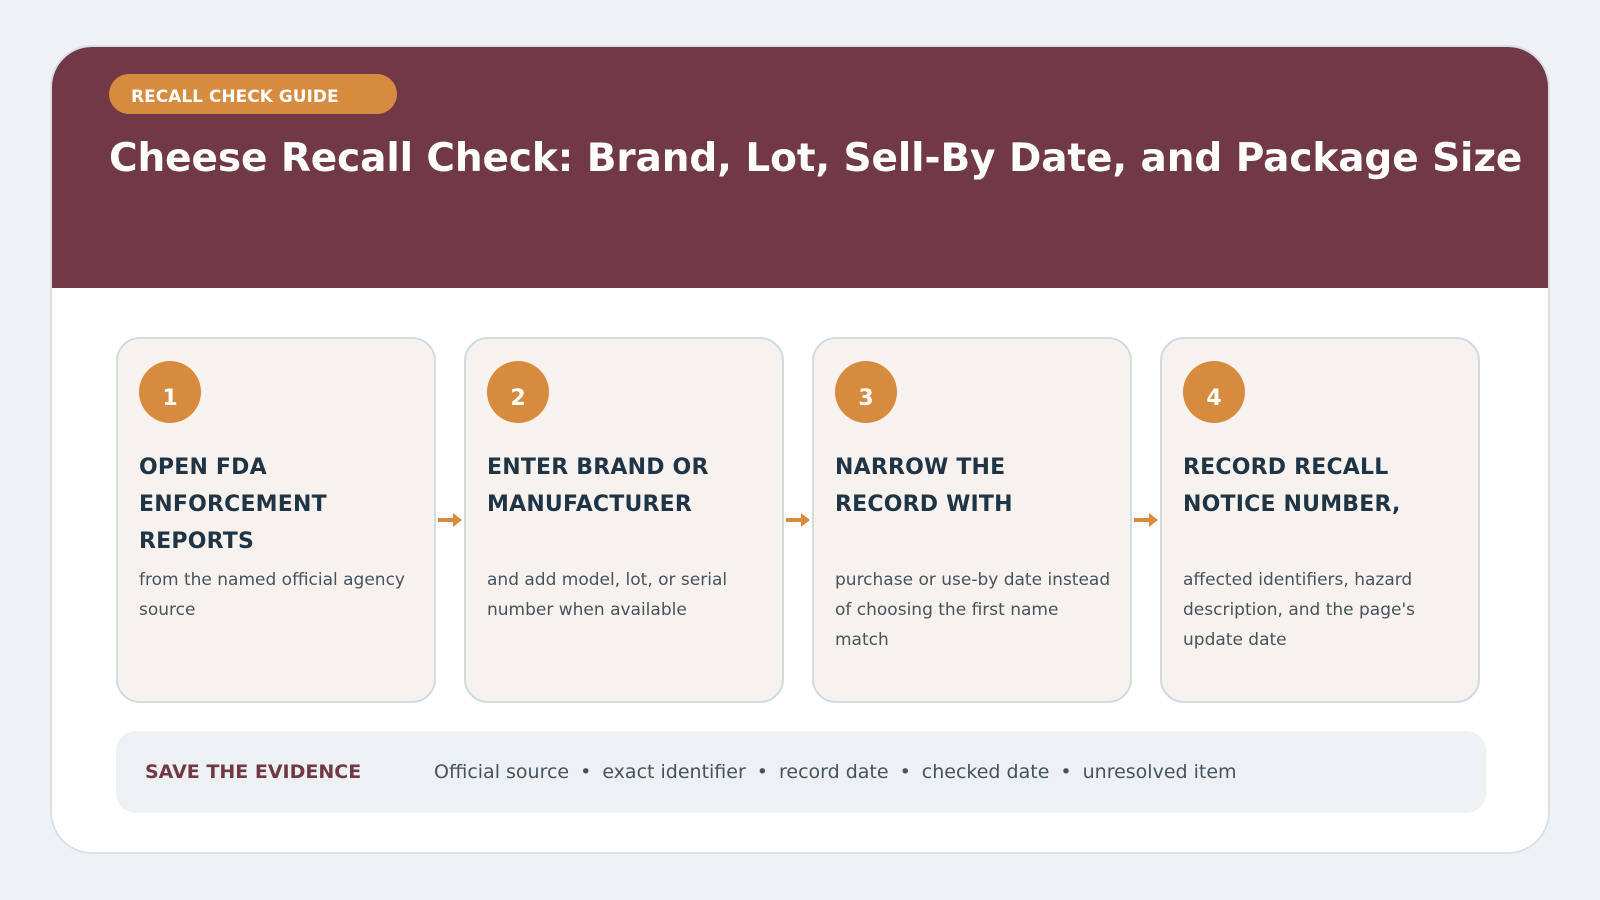  Describe the element at coordinates (1292, 486) in the screenshot. I see `step-title: RECORD RECALL NOTICE NUMBER,` at that location.